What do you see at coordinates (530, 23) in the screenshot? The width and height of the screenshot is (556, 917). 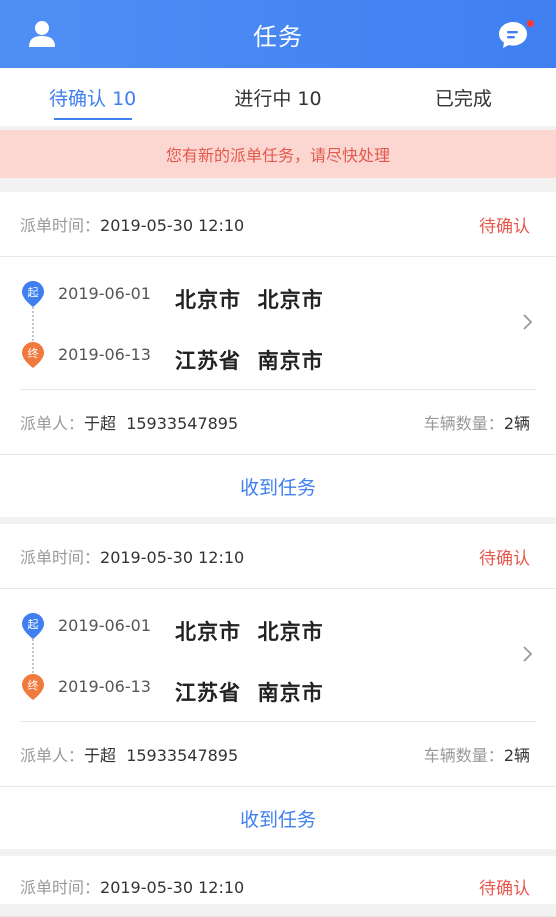 I see `unread-badge` at bounding box center [530, 23].